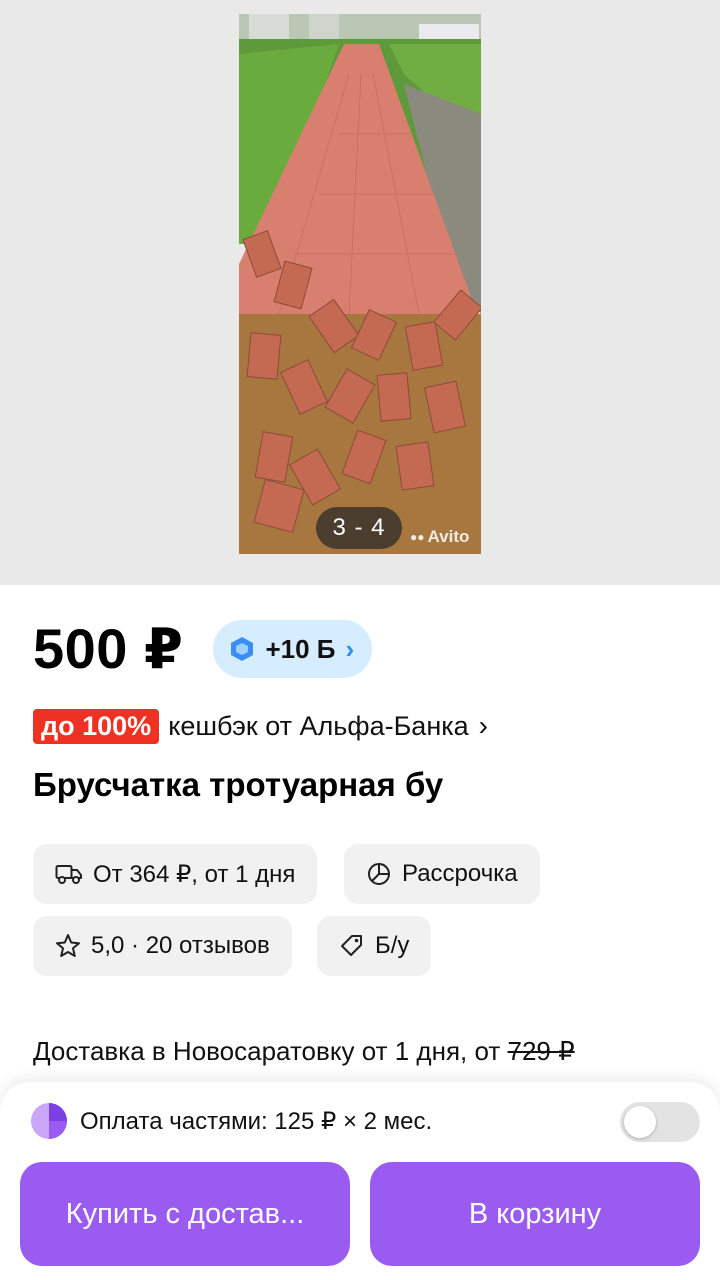  I want to click on installment-chip: Рассрочка, so click(442, 874).